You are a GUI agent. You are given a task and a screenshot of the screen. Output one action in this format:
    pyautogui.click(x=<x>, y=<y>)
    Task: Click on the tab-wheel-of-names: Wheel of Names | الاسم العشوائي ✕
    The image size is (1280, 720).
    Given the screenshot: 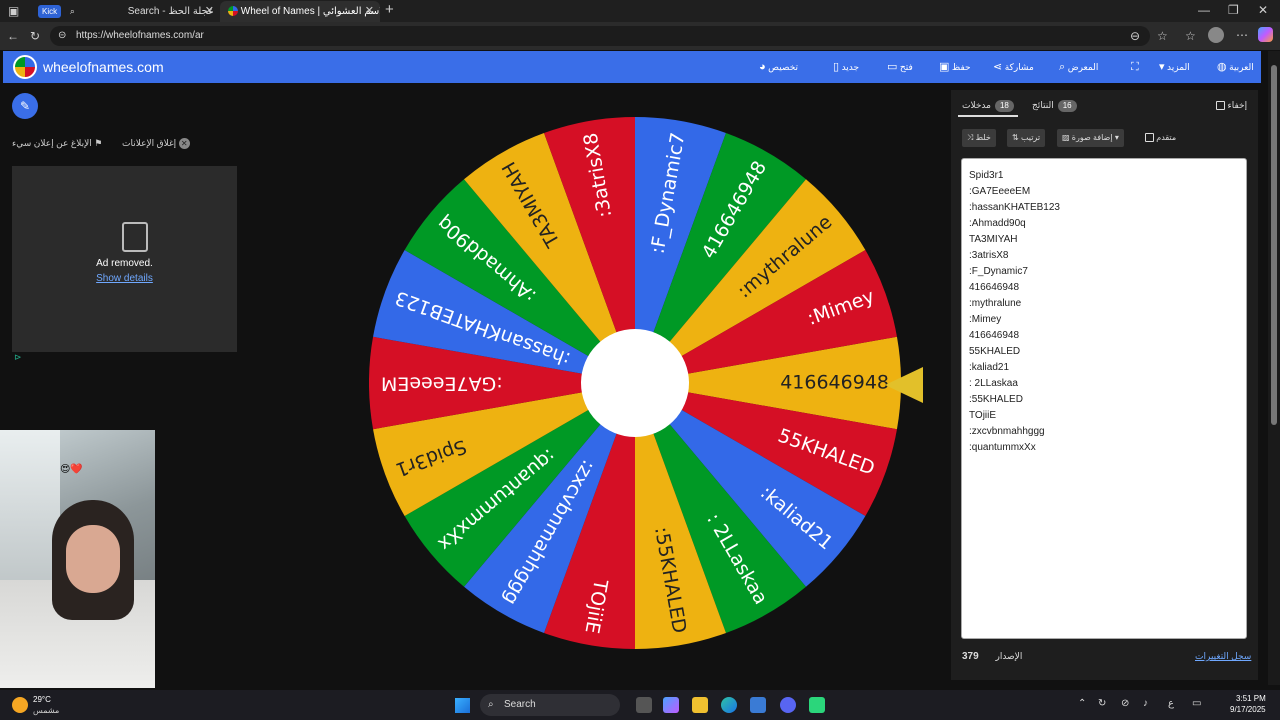 What is the action you would take?
    pyautogui.click(x=300, y=11)
    